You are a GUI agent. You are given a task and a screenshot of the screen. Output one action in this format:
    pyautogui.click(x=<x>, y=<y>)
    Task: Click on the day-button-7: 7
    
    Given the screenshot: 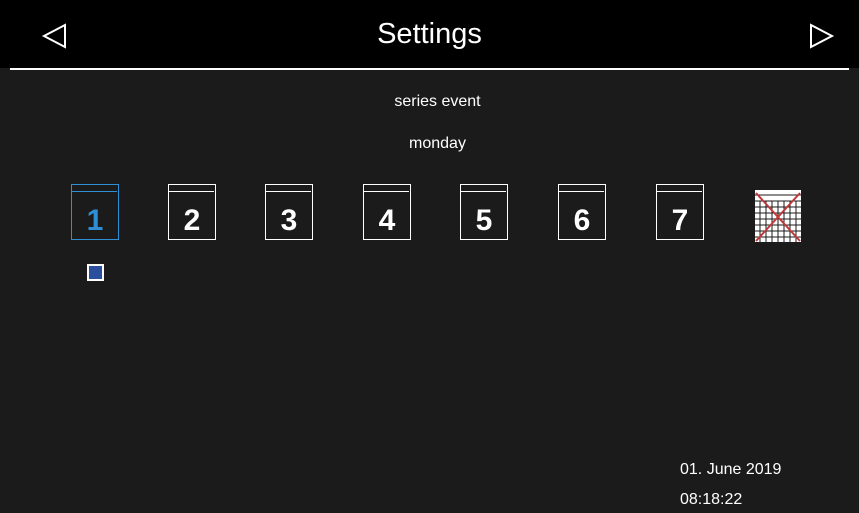 What is the action you would take?
    pyautogui.click(x=680, y=212)
    